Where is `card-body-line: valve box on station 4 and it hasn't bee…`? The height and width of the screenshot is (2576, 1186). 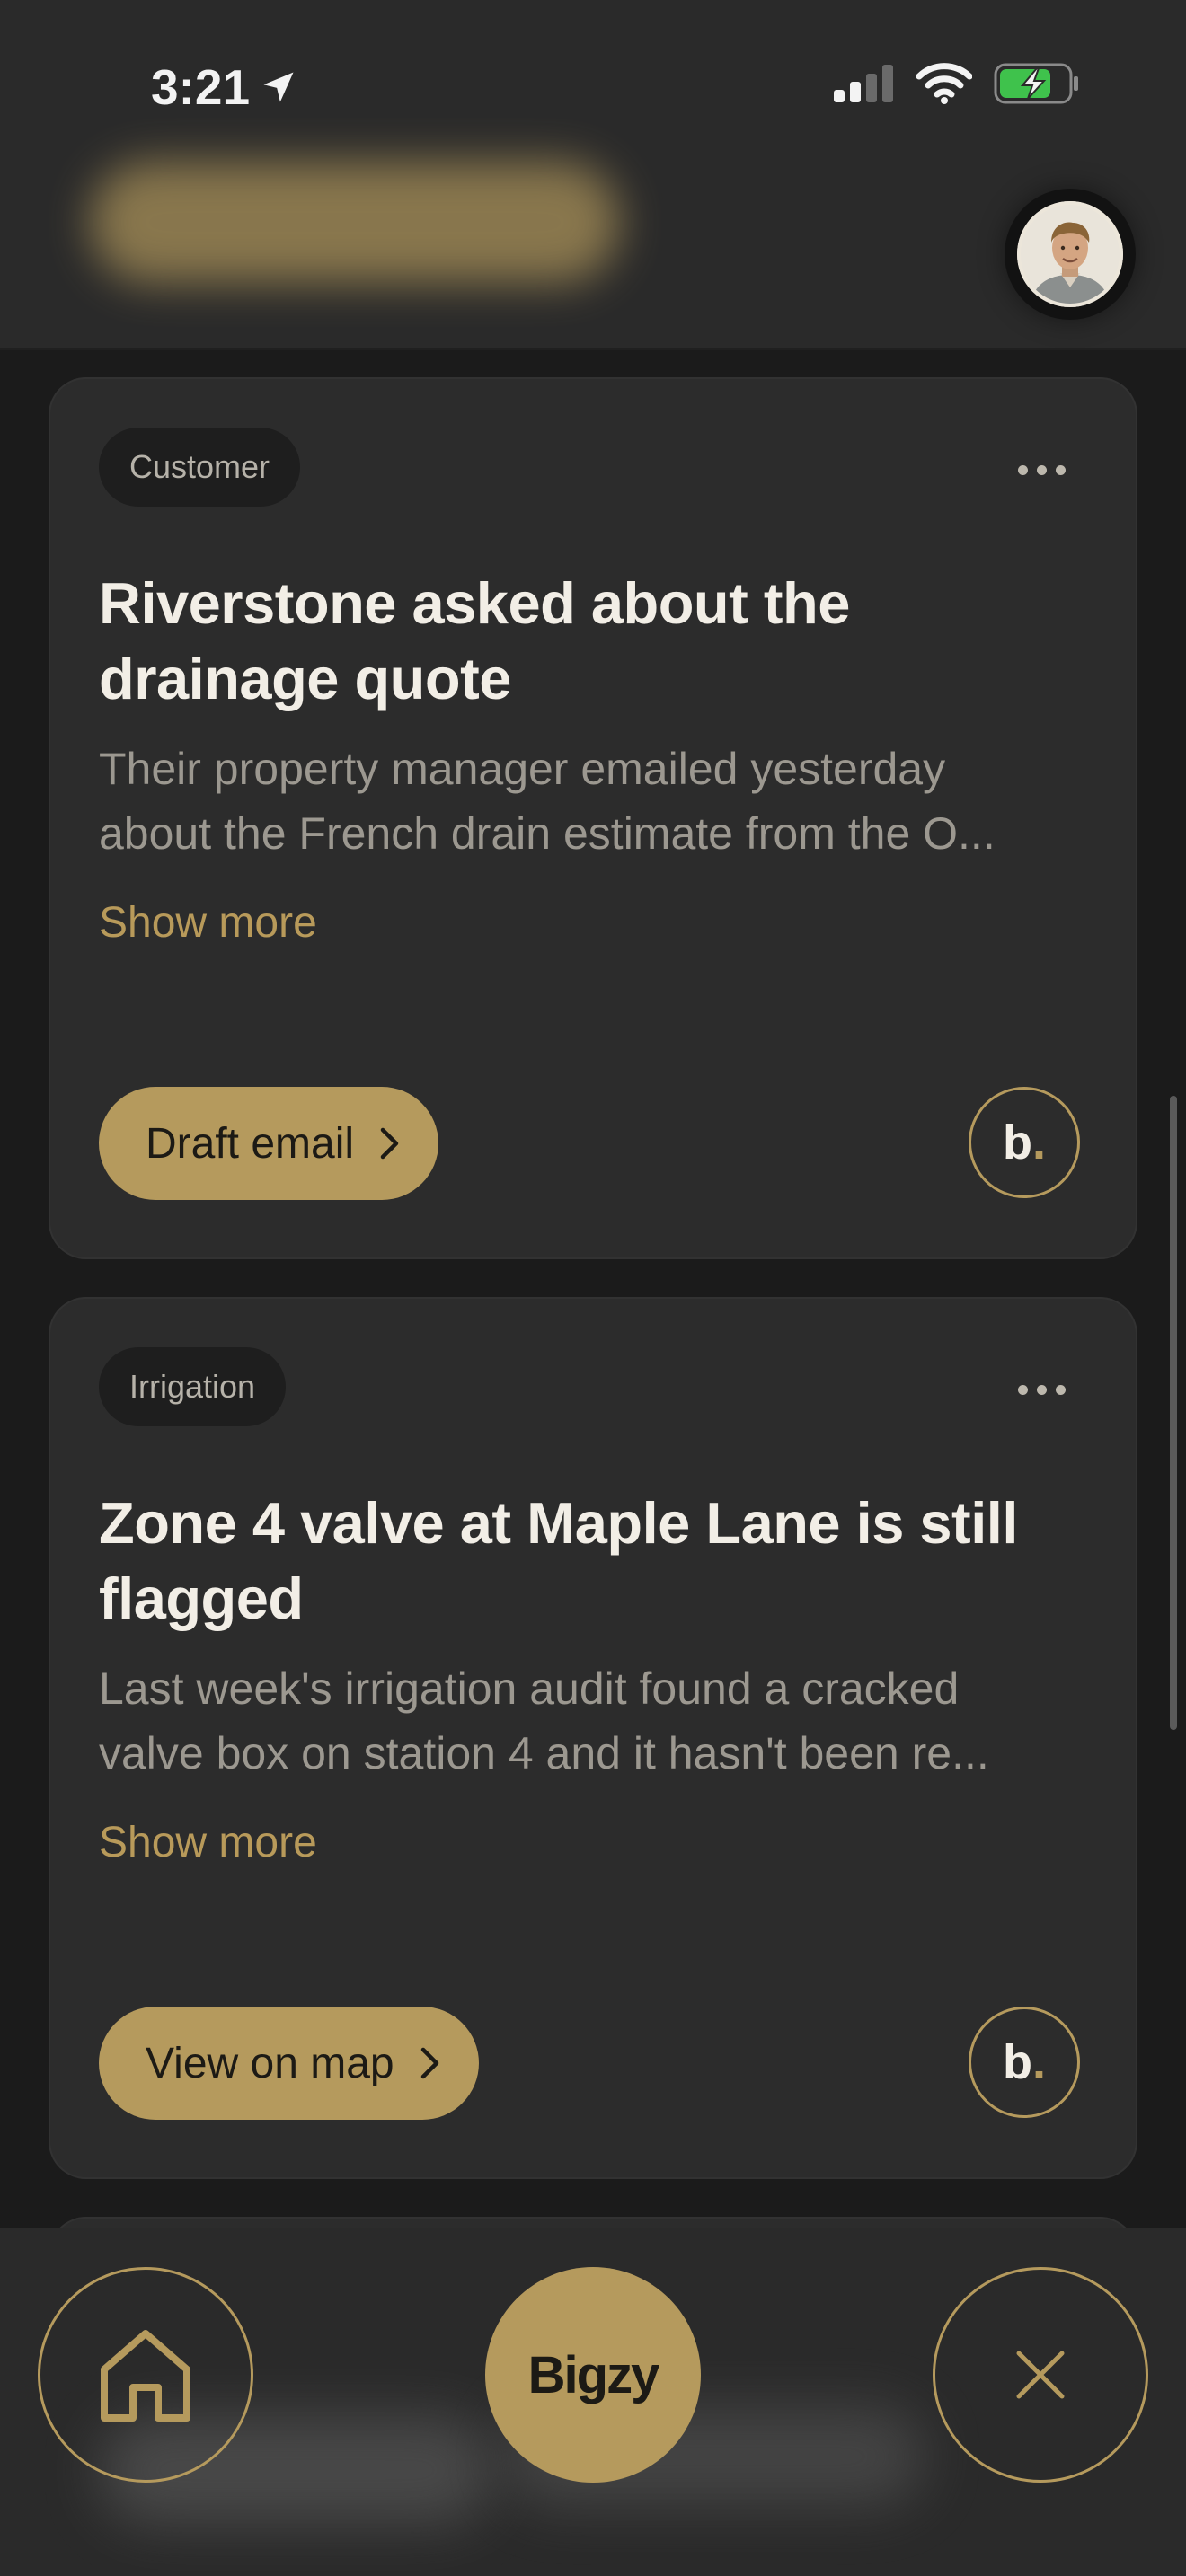 card-body-line: valve box on station 4 and it hasn't bee… is located at coordinates (544, 1753).